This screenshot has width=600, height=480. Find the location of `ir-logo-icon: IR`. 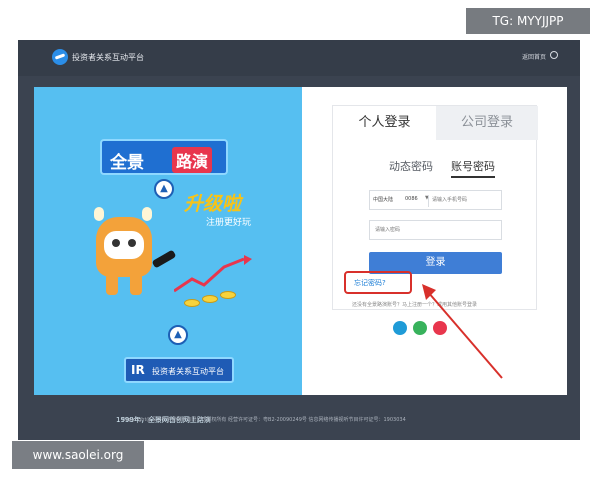

ir-logo-icon: IR is located at coordinates (138, 370).